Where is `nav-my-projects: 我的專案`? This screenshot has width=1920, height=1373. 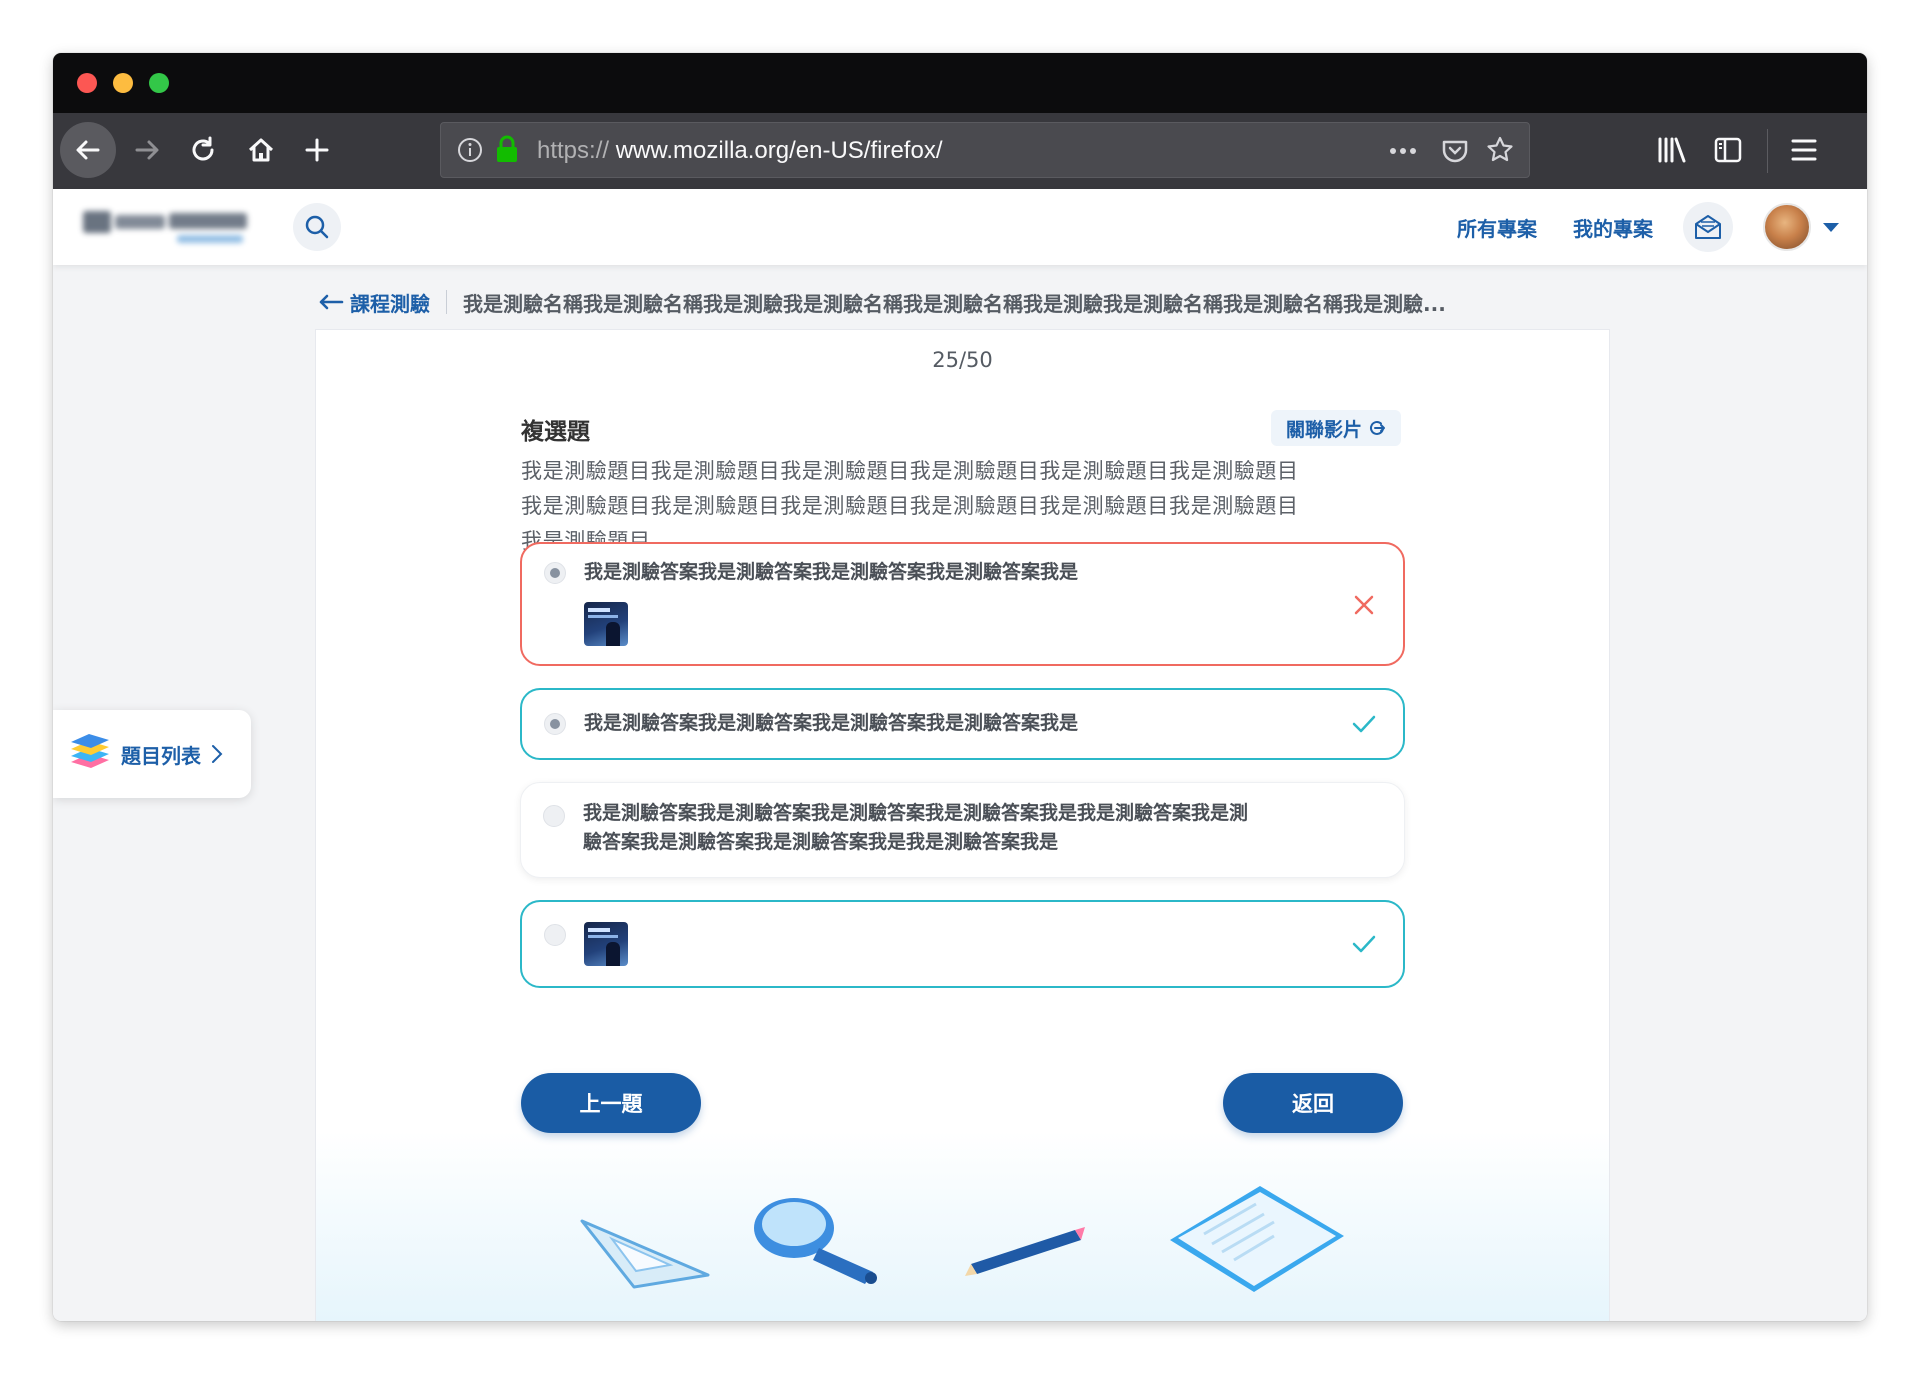 nav-my-projects: 我的專案 is located at coordinates (1613, 227).